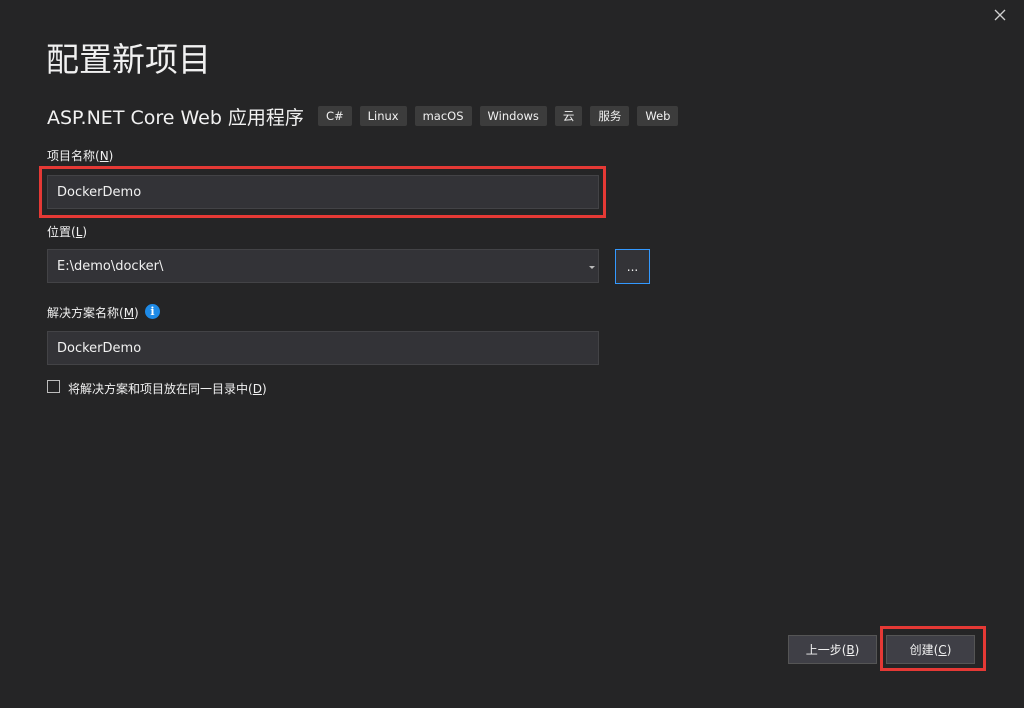  What do you see at coordinates (323, 192) in the screenshot?
I see `project-name-input: DockerDemo` at bounding box center [323, 192].